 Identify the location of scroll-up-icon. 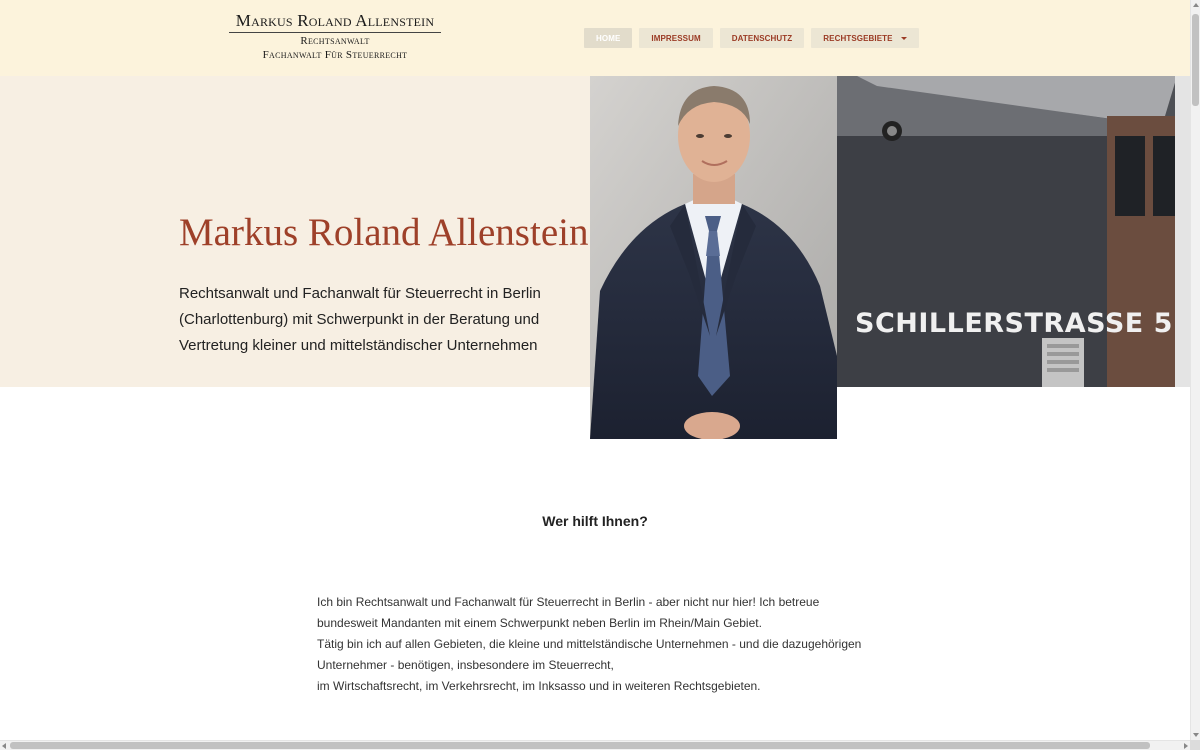
(1196, 5).